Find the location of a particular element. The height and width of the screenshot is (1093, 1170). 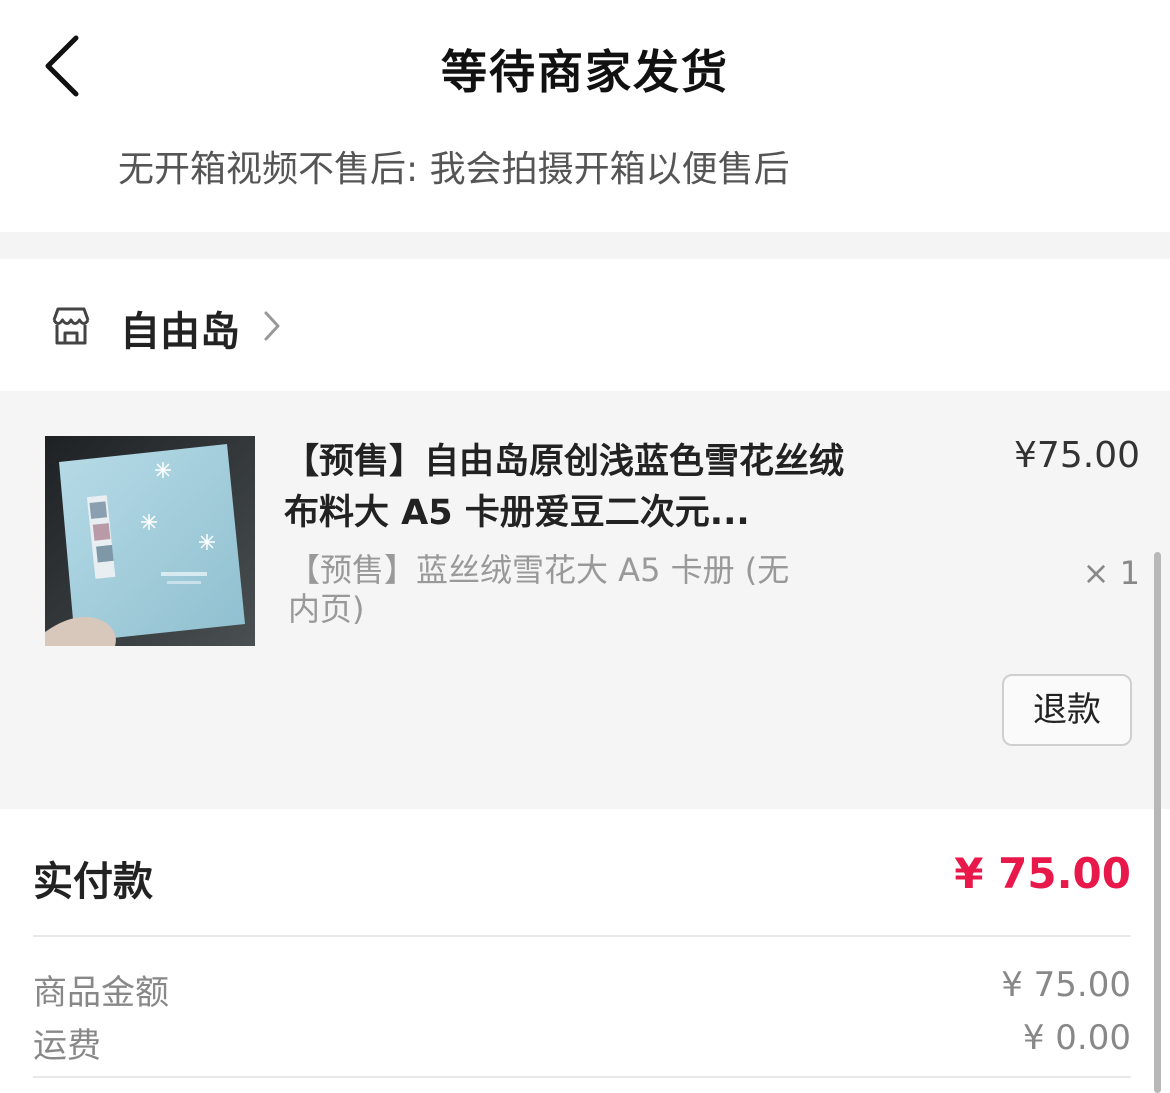

page-title: 等待商家发货 is located at coordinates (585, 72).